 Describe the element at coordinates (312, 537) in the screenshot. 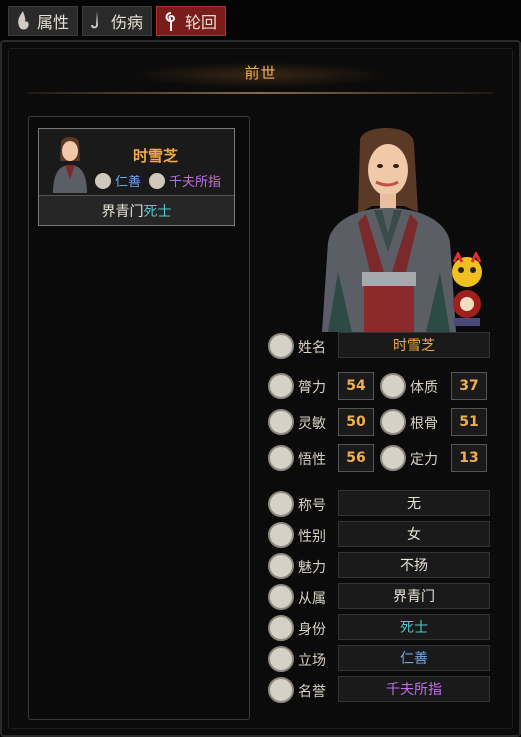

I see `gender-label: 性别` at that location.